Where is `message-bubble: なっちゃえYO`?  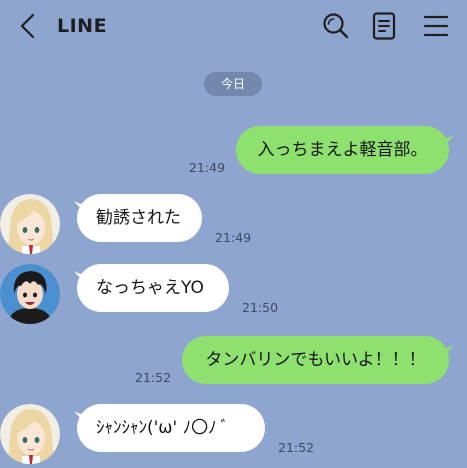 message-bubble: なっちゃえYO is located at coordinates (153, 288).